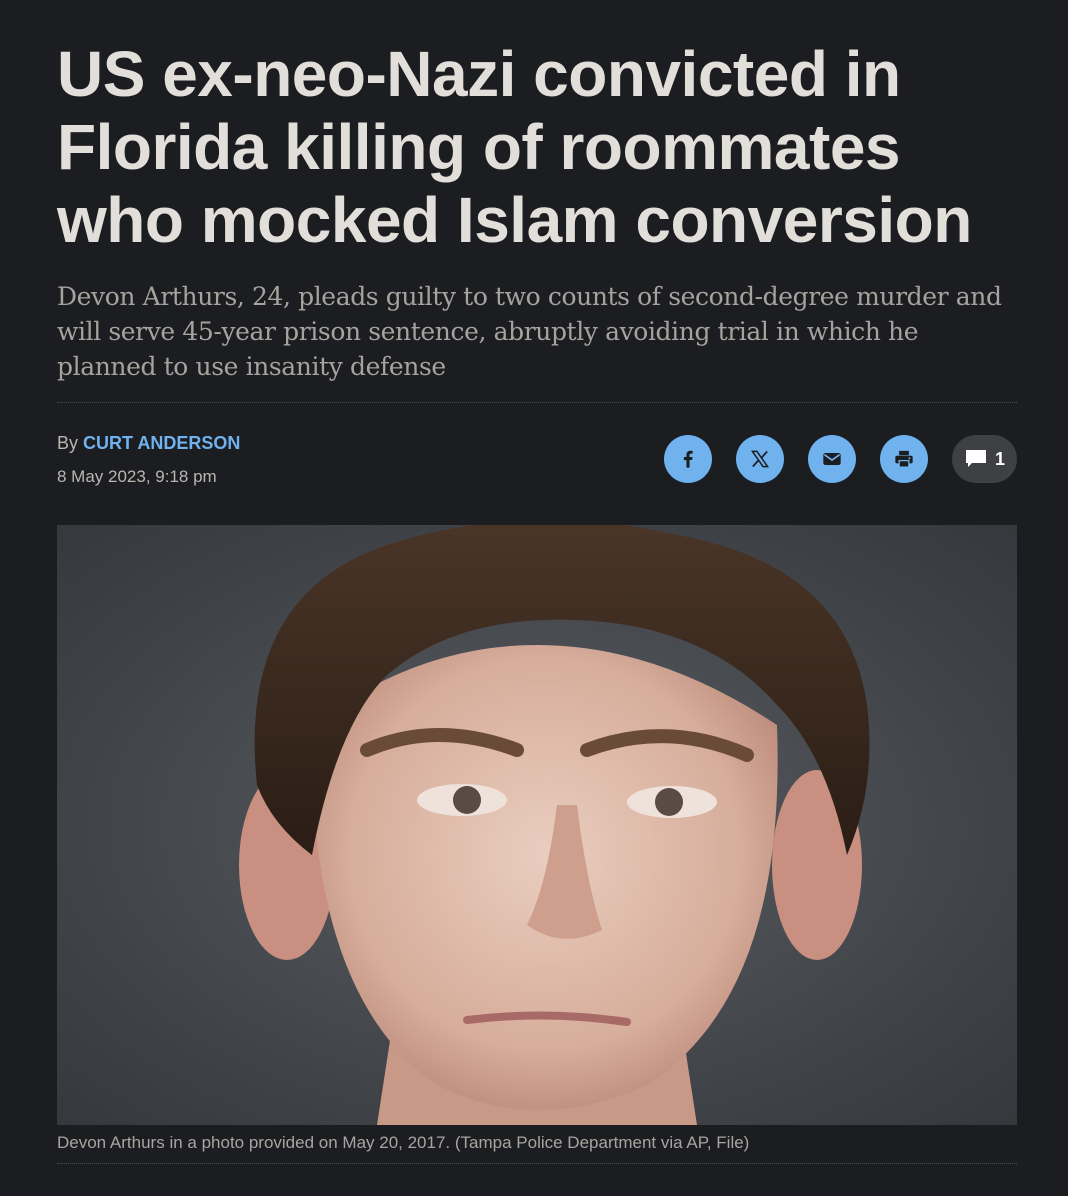 The width and height of the screenshot is (1068, 1196). I want to click on share-facebook-button, so click(688, 459).